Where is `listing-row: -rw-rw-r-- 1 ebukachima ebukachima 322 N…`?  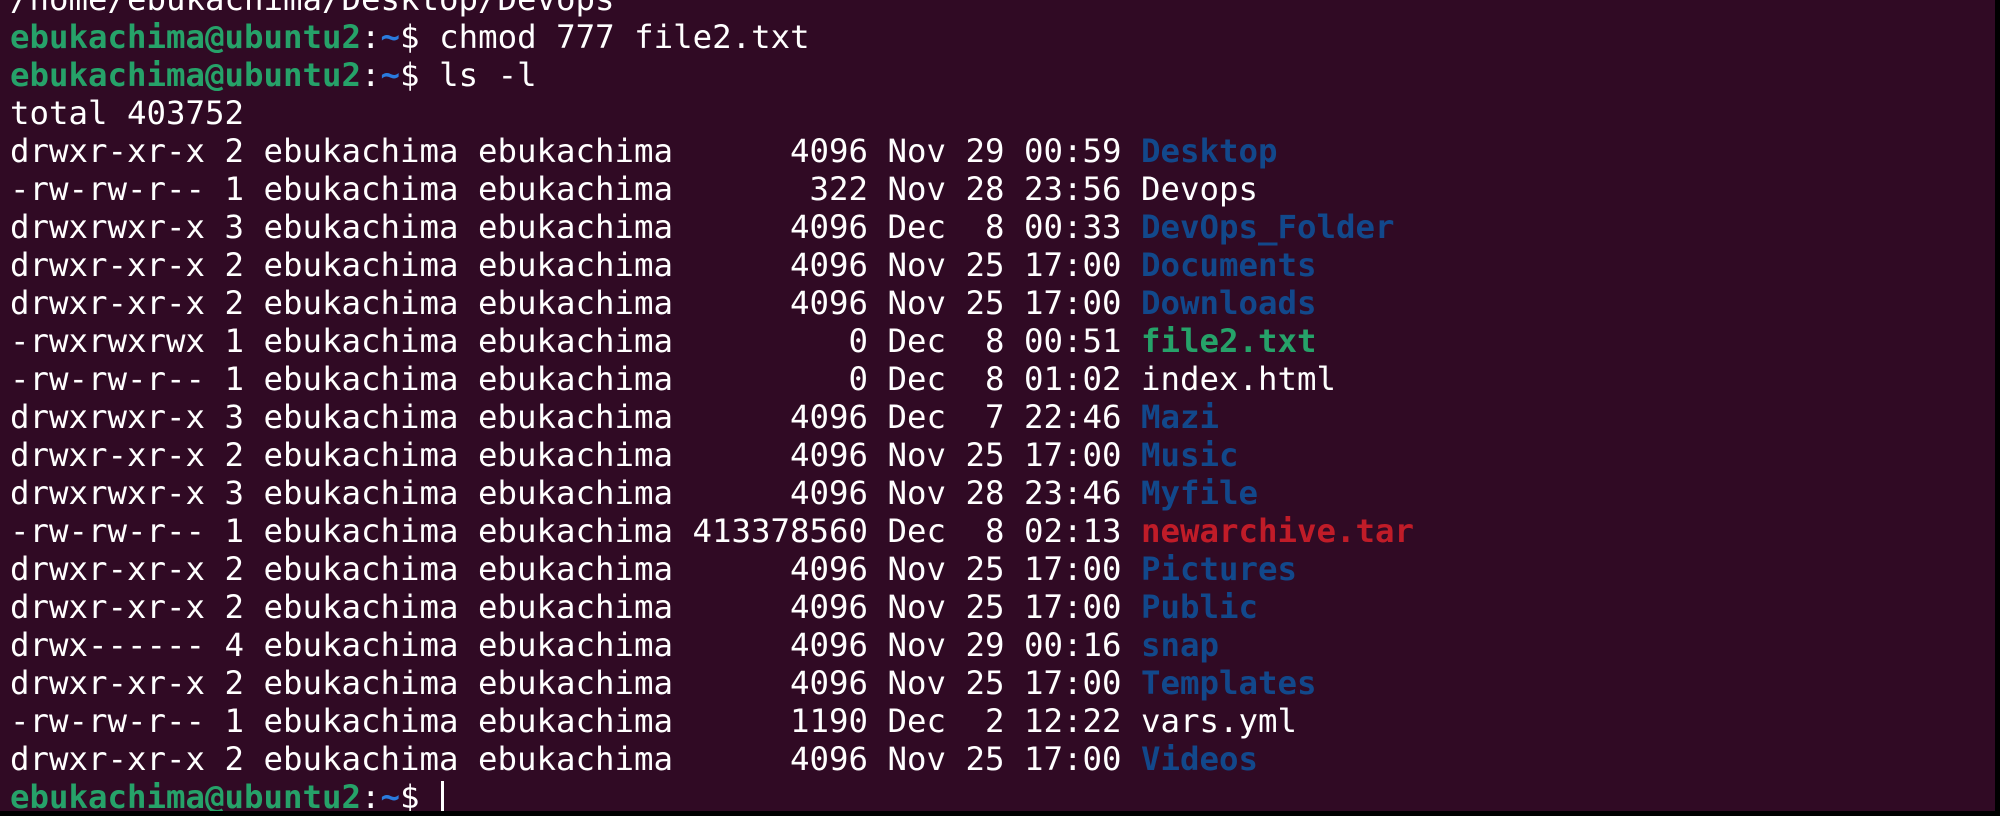
listing-row: -rw-rw-r-- 1 ebukachima ebukachima 322 N… is located at coordinates (712, 189).